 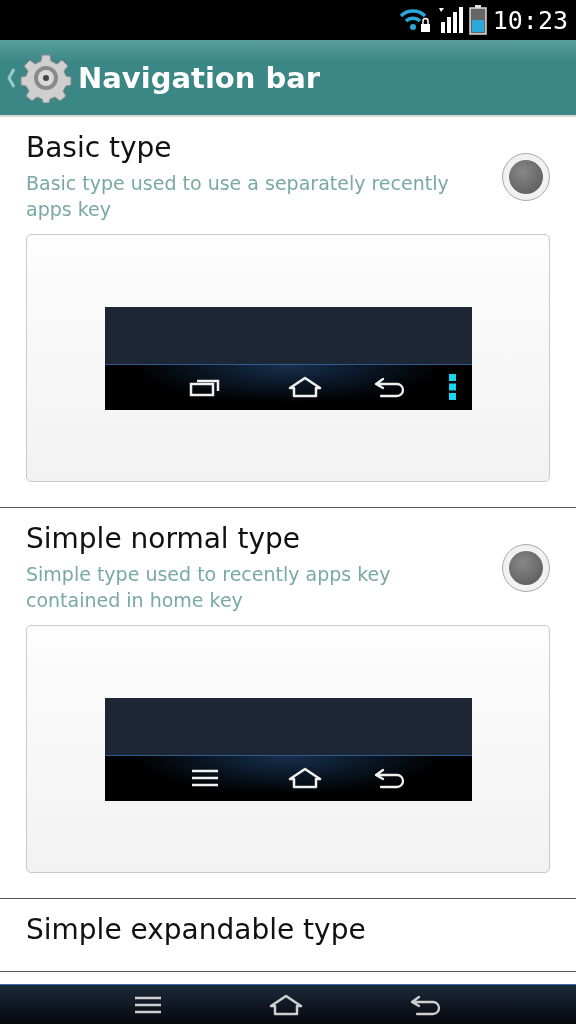 I want to click on option-title: Basic type, so click(x=99, y=147).